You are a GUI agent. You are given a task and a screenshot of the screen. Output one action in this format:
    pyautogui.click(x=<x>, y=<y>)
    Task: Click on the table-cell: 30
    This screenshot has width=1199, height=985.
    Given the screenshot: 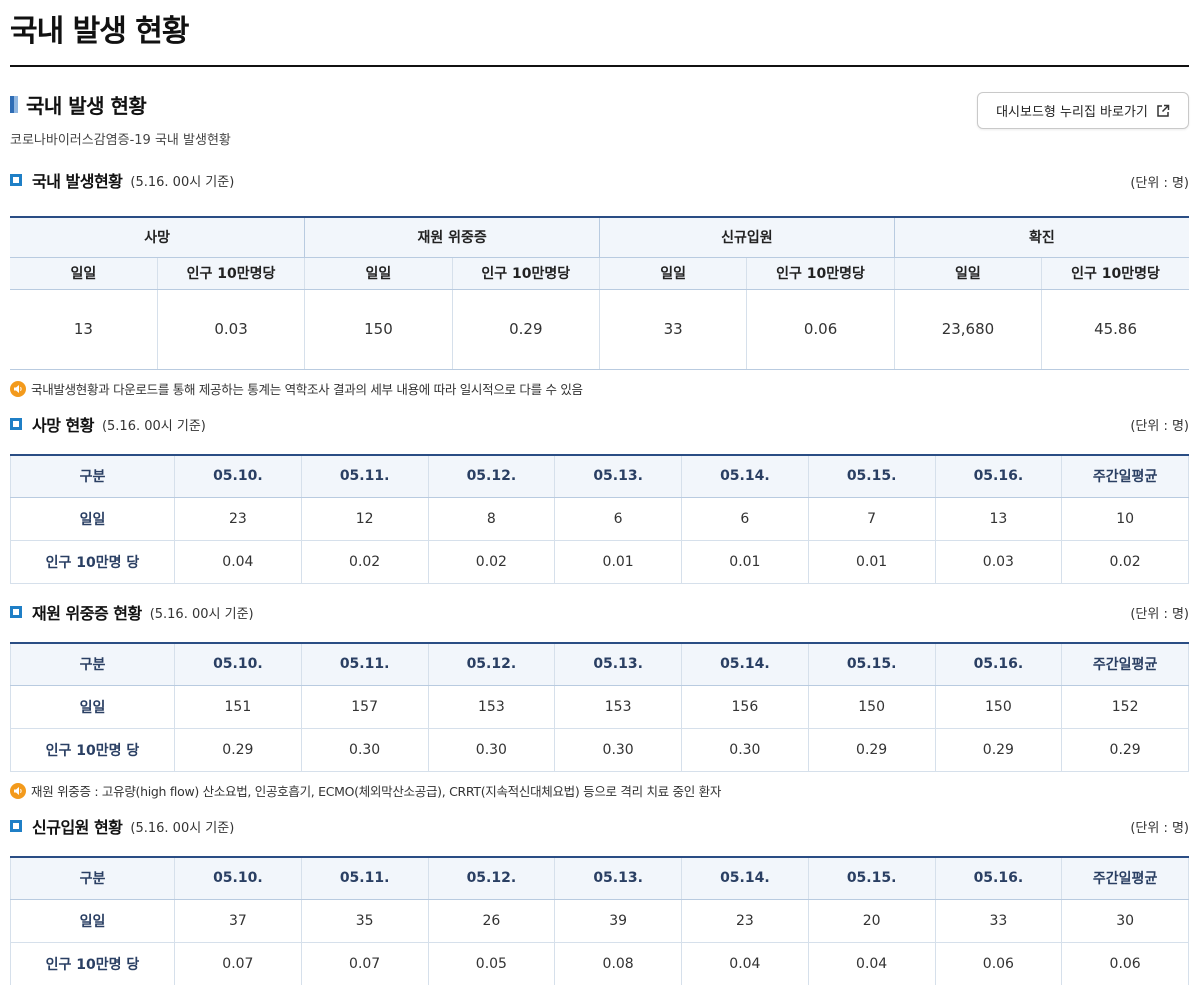 What is the action you would take?
    pyautogui.click(x=1125, y=921)
    